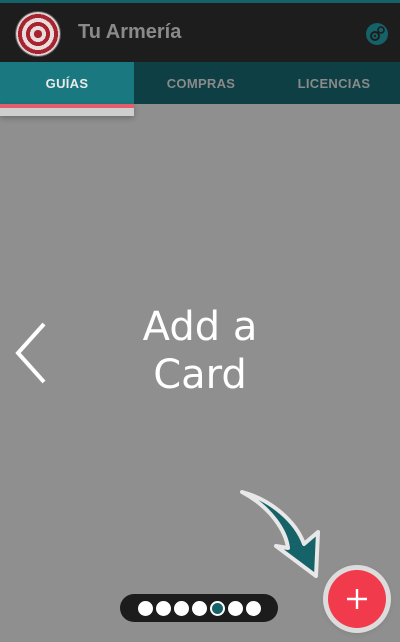 Image resolution: width=400 pixels, height=642 pixels. I want to click on tab-bar: GUÍAS COMPRAS LICENCIAS, so click(200, 83).